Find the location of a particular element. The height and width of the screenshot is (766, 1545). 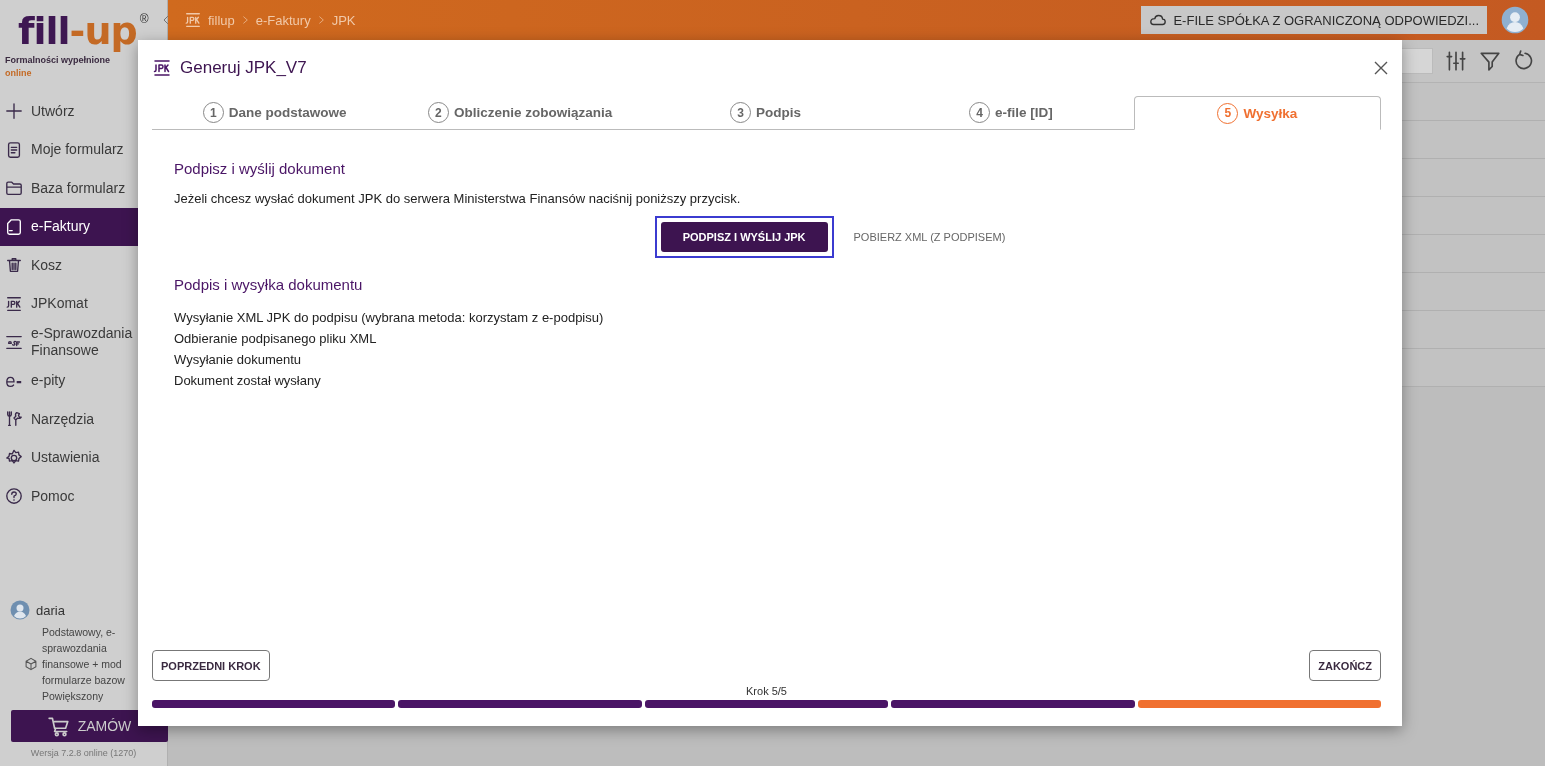

finish-button: ZAKOŃCZ is located at coordinates (1345, 665).